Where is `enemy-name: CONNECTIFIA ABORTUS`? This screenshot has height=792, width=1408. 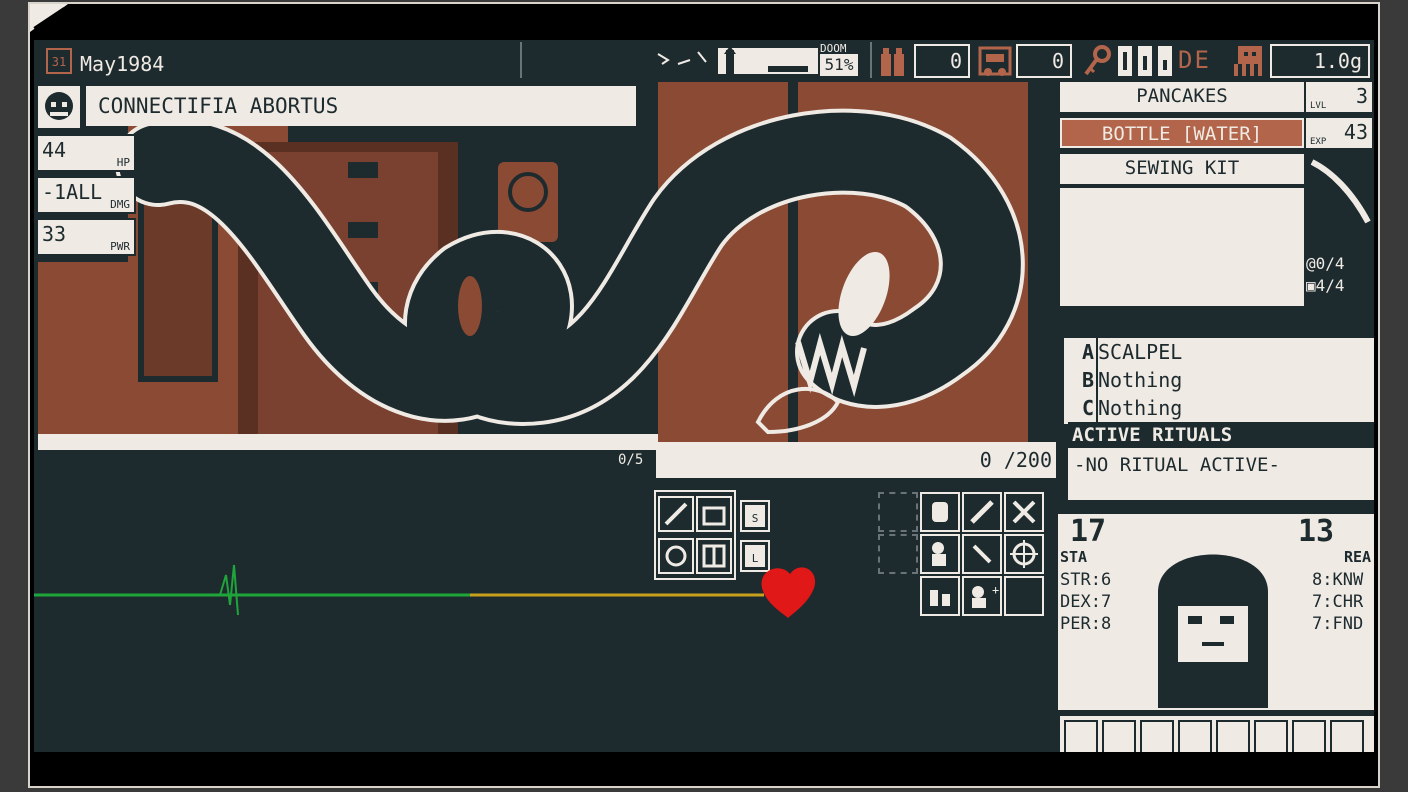 enemy-name: CONNECTIFIA ABORTUS is located at coordinates (361, 106).